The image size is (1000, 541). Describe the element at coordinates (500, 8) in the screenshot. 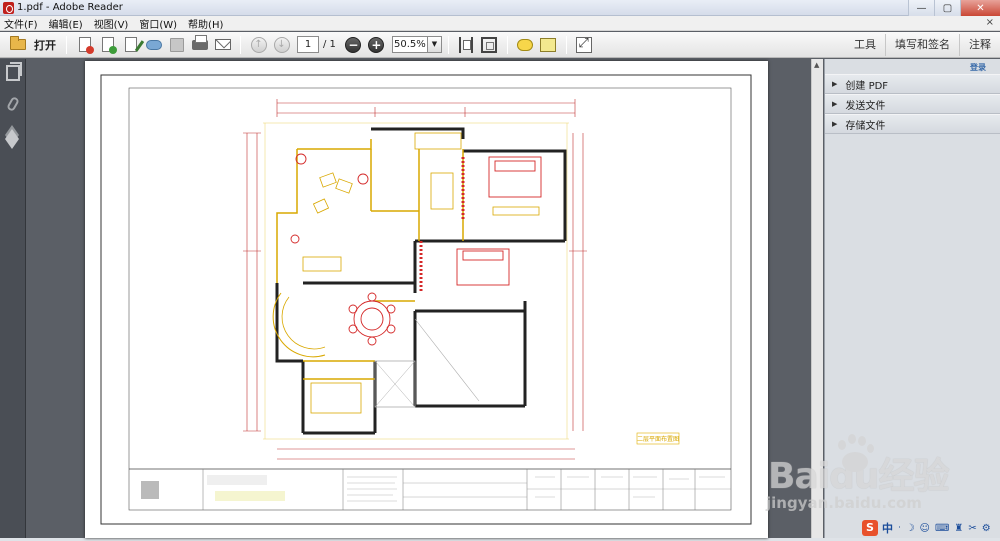

I see `title-bar: 1.pdf - Adobe Reader — ▢ ✕` at that location.